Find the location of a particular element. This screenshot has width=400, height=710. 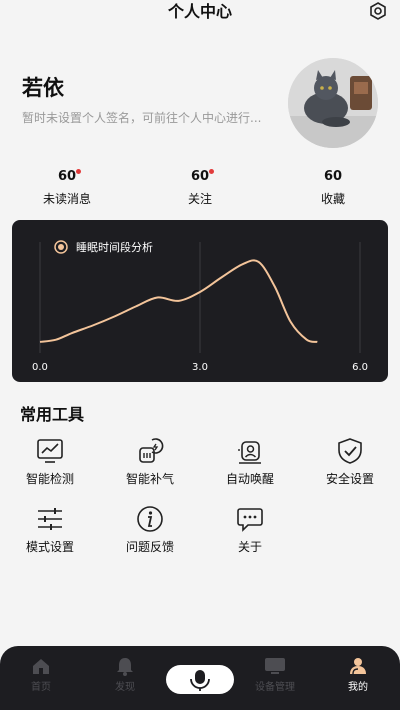

chart-title: 睡眠时间段分析 is located at coordinates (114, 247).